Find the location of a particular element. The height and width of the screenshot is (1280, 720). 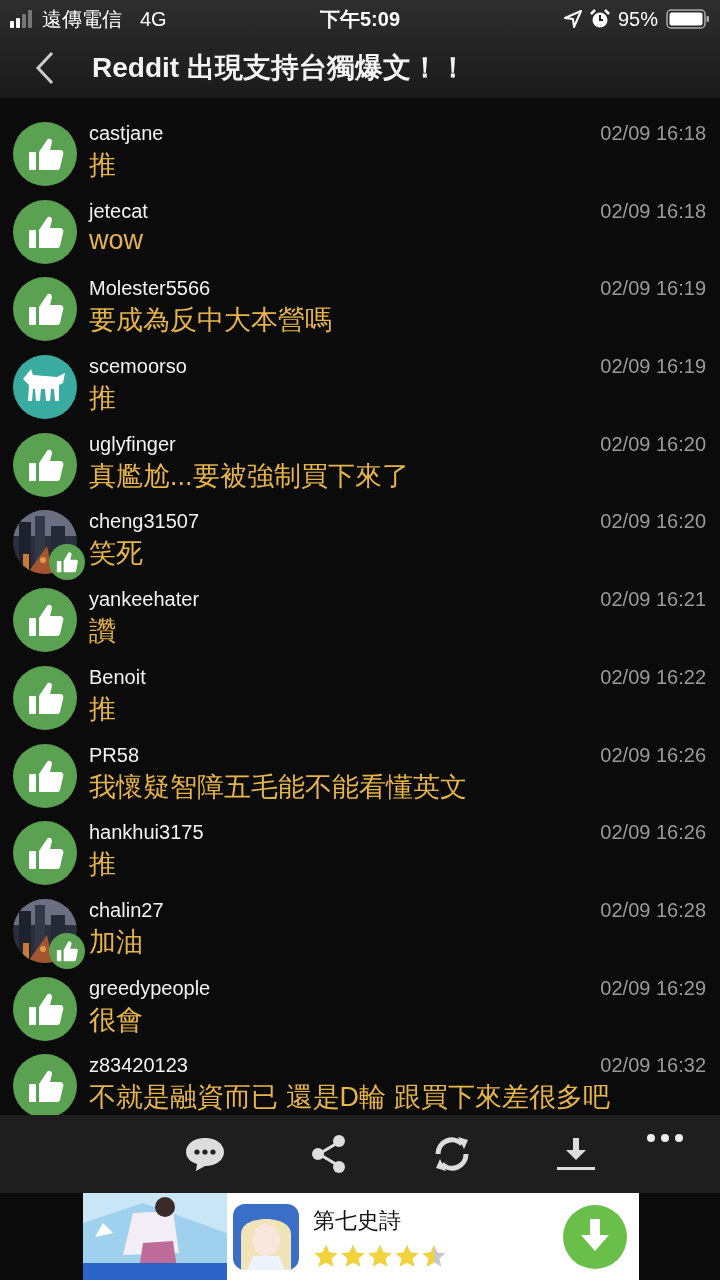

battery-percent: 95% is located at coordinates (637, 19).